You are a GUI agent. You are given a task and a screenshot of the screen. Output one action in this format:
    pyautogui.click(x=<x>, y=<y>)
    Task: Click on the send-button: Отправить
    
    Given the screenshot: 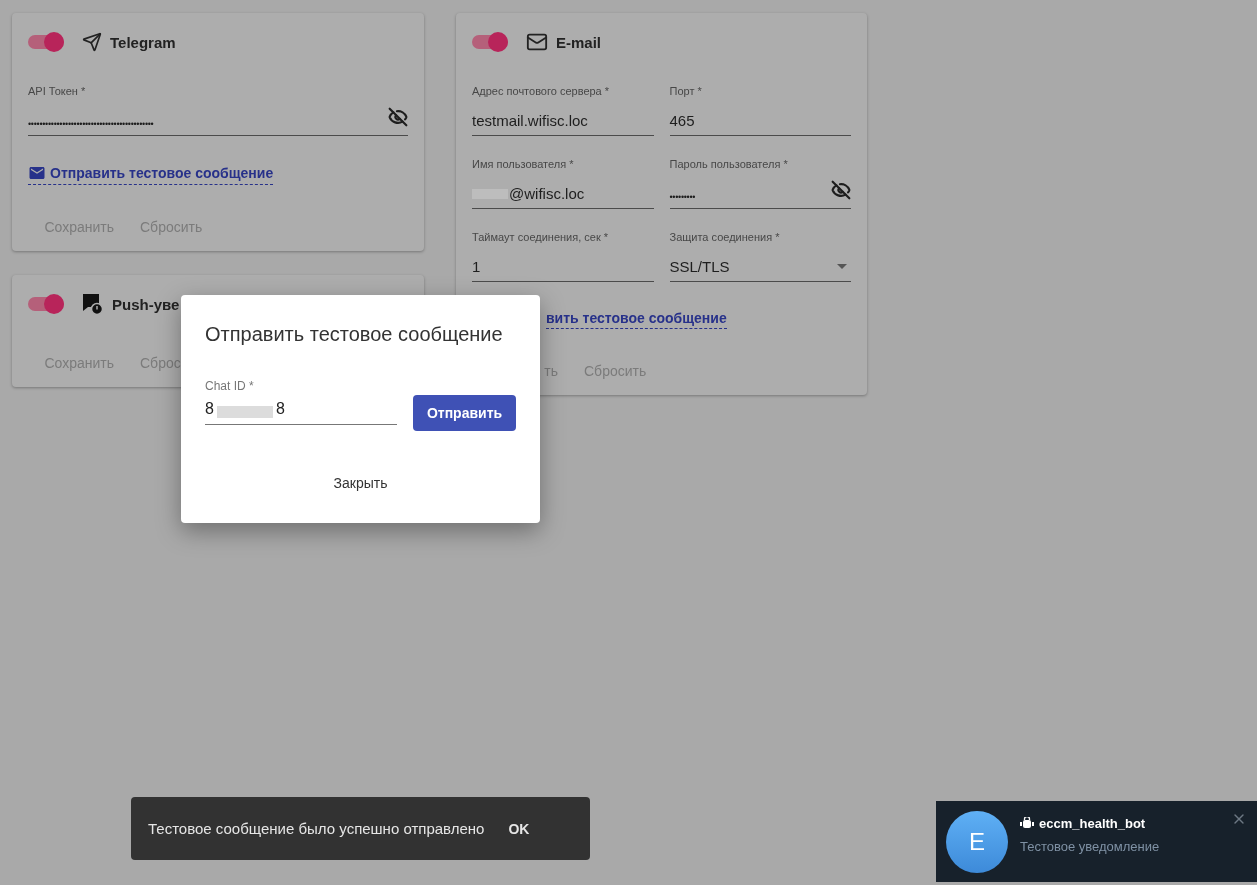 What is the action you would take?
    pyautogui.click(x=464, y=413)
    